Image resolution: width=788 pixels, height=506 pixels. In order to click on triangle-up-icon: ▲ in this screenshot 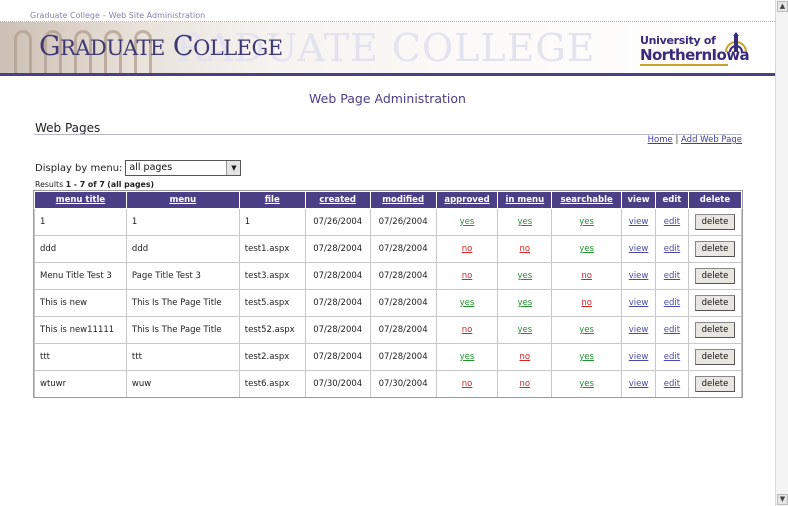, I will do `click(782, 6)`.